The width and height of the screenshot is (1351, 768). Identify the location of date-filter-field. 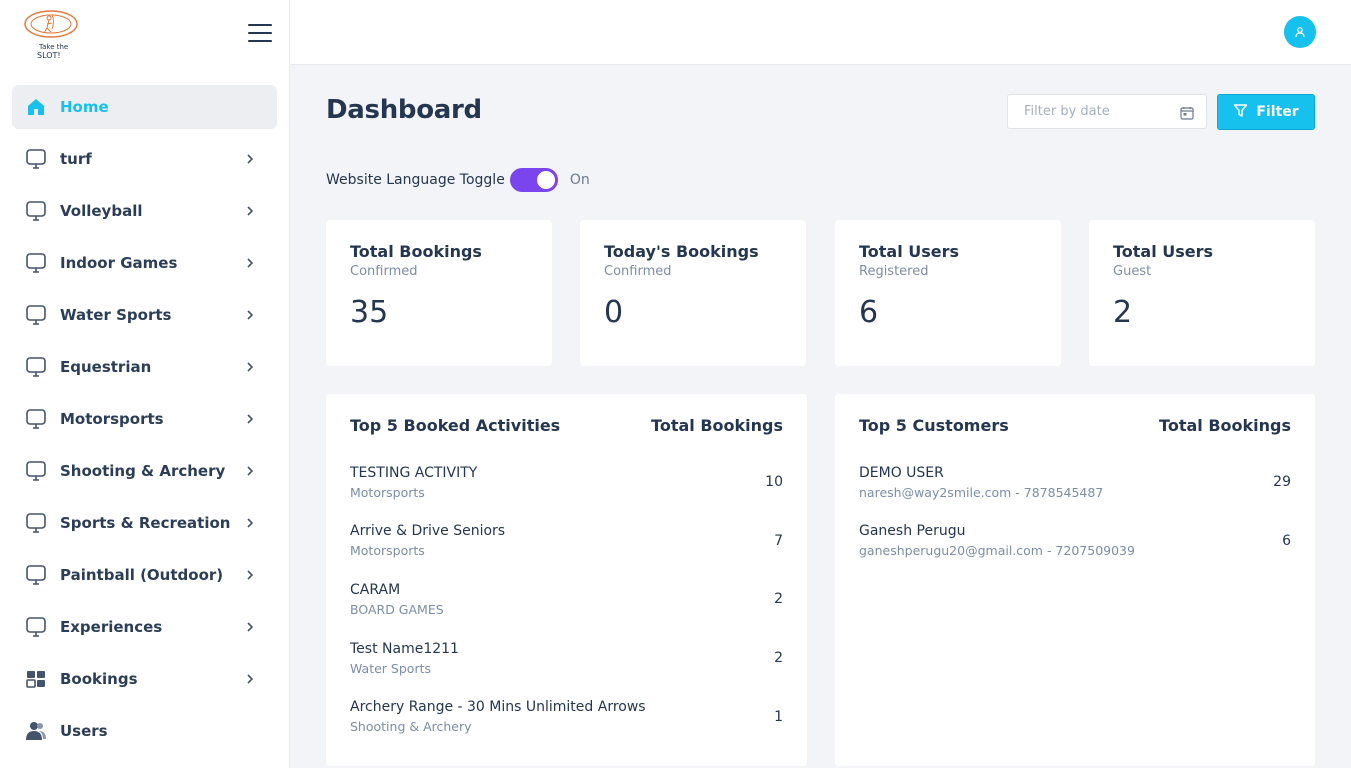
(1107, 111).